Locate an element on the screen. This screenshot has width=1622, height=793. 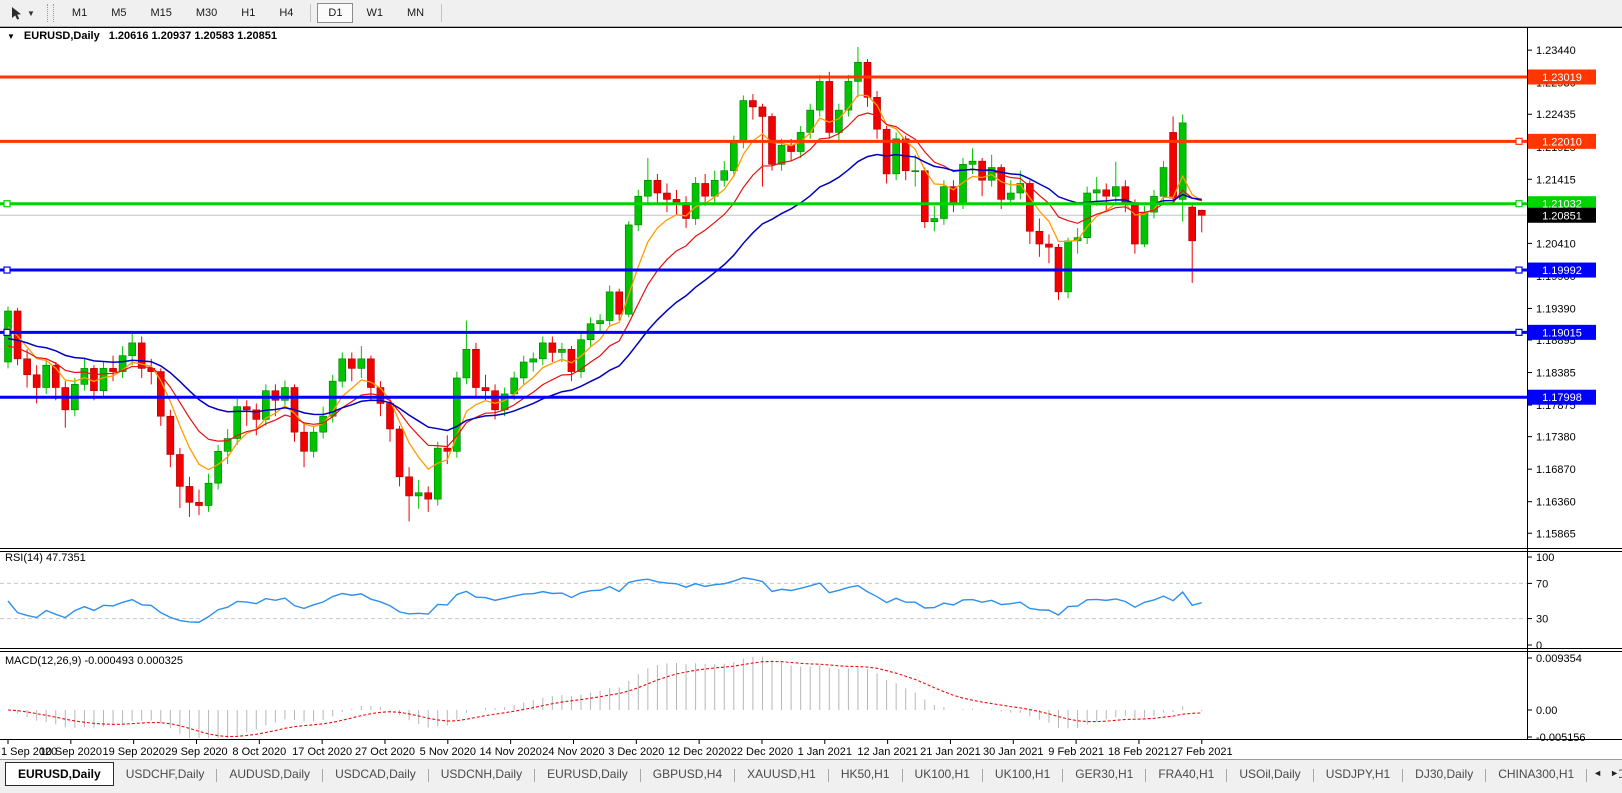
svg-text: 1.22010 is located at coordinates (1562, 142).